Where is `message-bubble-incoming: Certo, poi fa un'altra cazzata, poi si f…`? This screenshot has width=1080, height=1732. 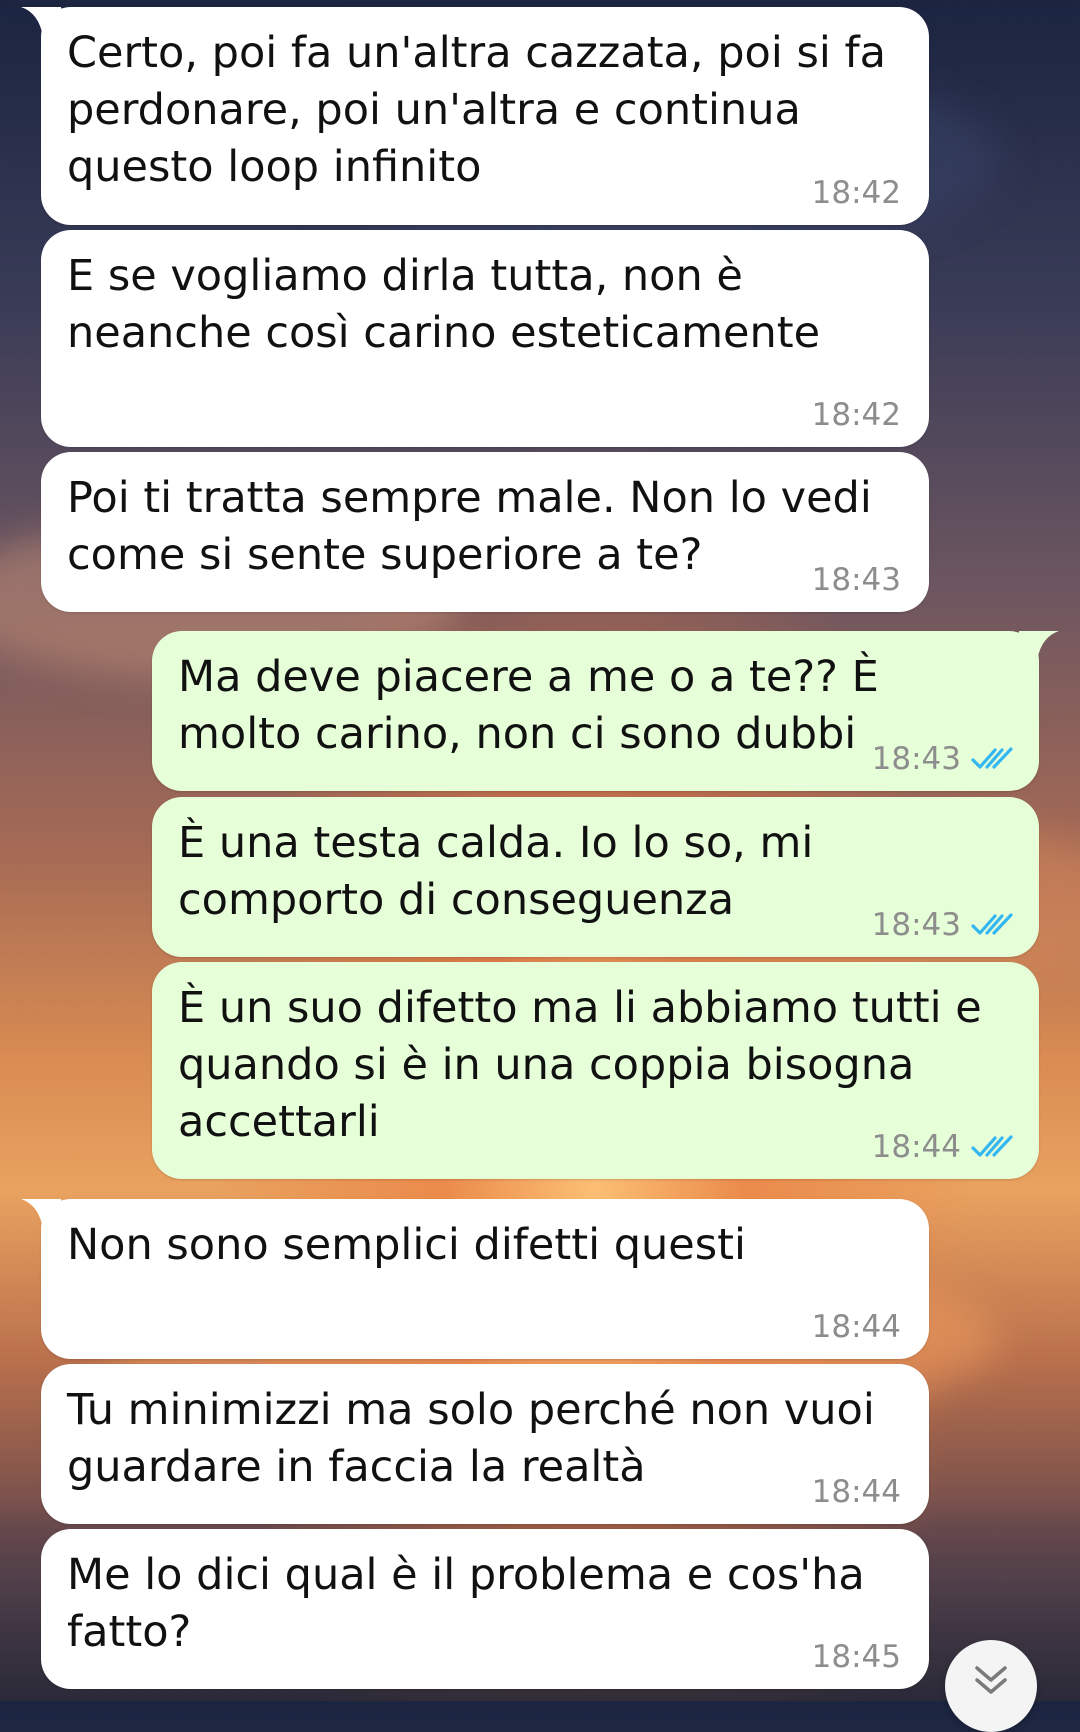
message-bubble-incoming: Certo, poi fa un'altra cazzata, poi si f… is located at coordinates (475, 116).